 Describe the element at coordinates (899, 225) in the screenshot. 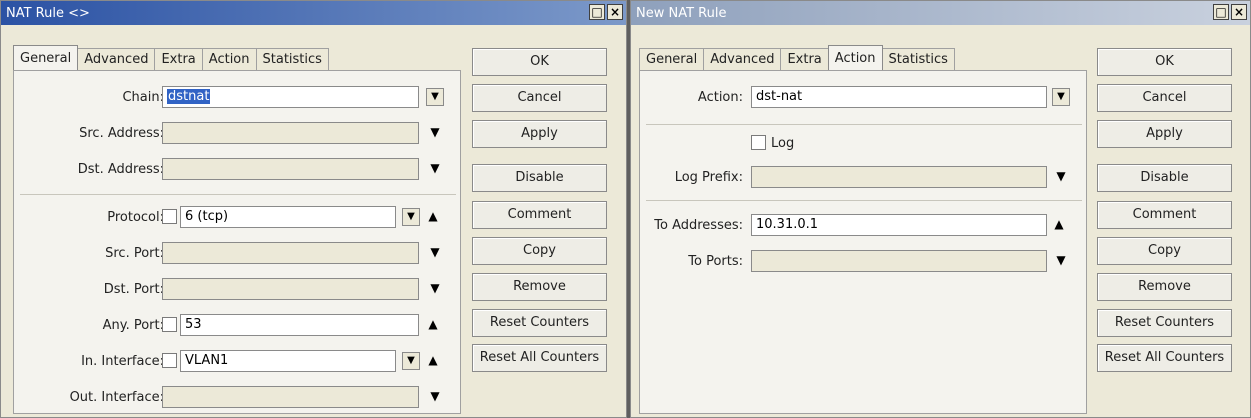

I see `to-addresses-field: 10.31.0.1` at that location.